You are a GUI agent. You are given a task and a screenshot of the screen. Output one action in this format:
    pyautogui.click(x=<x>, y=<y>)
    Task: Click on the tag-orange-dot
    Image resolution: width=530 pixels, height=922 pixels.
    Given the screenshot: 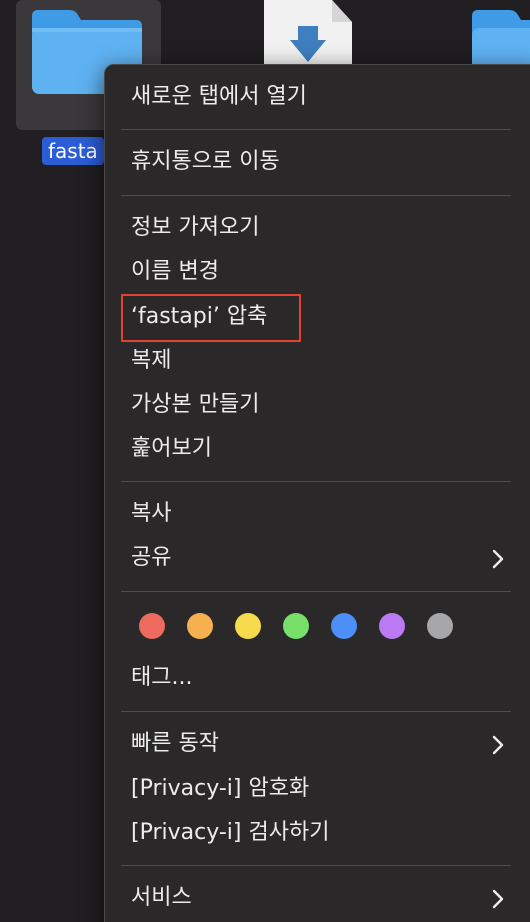 What is the action you would take?
    pyautogui.click(x=200, y=626)
    